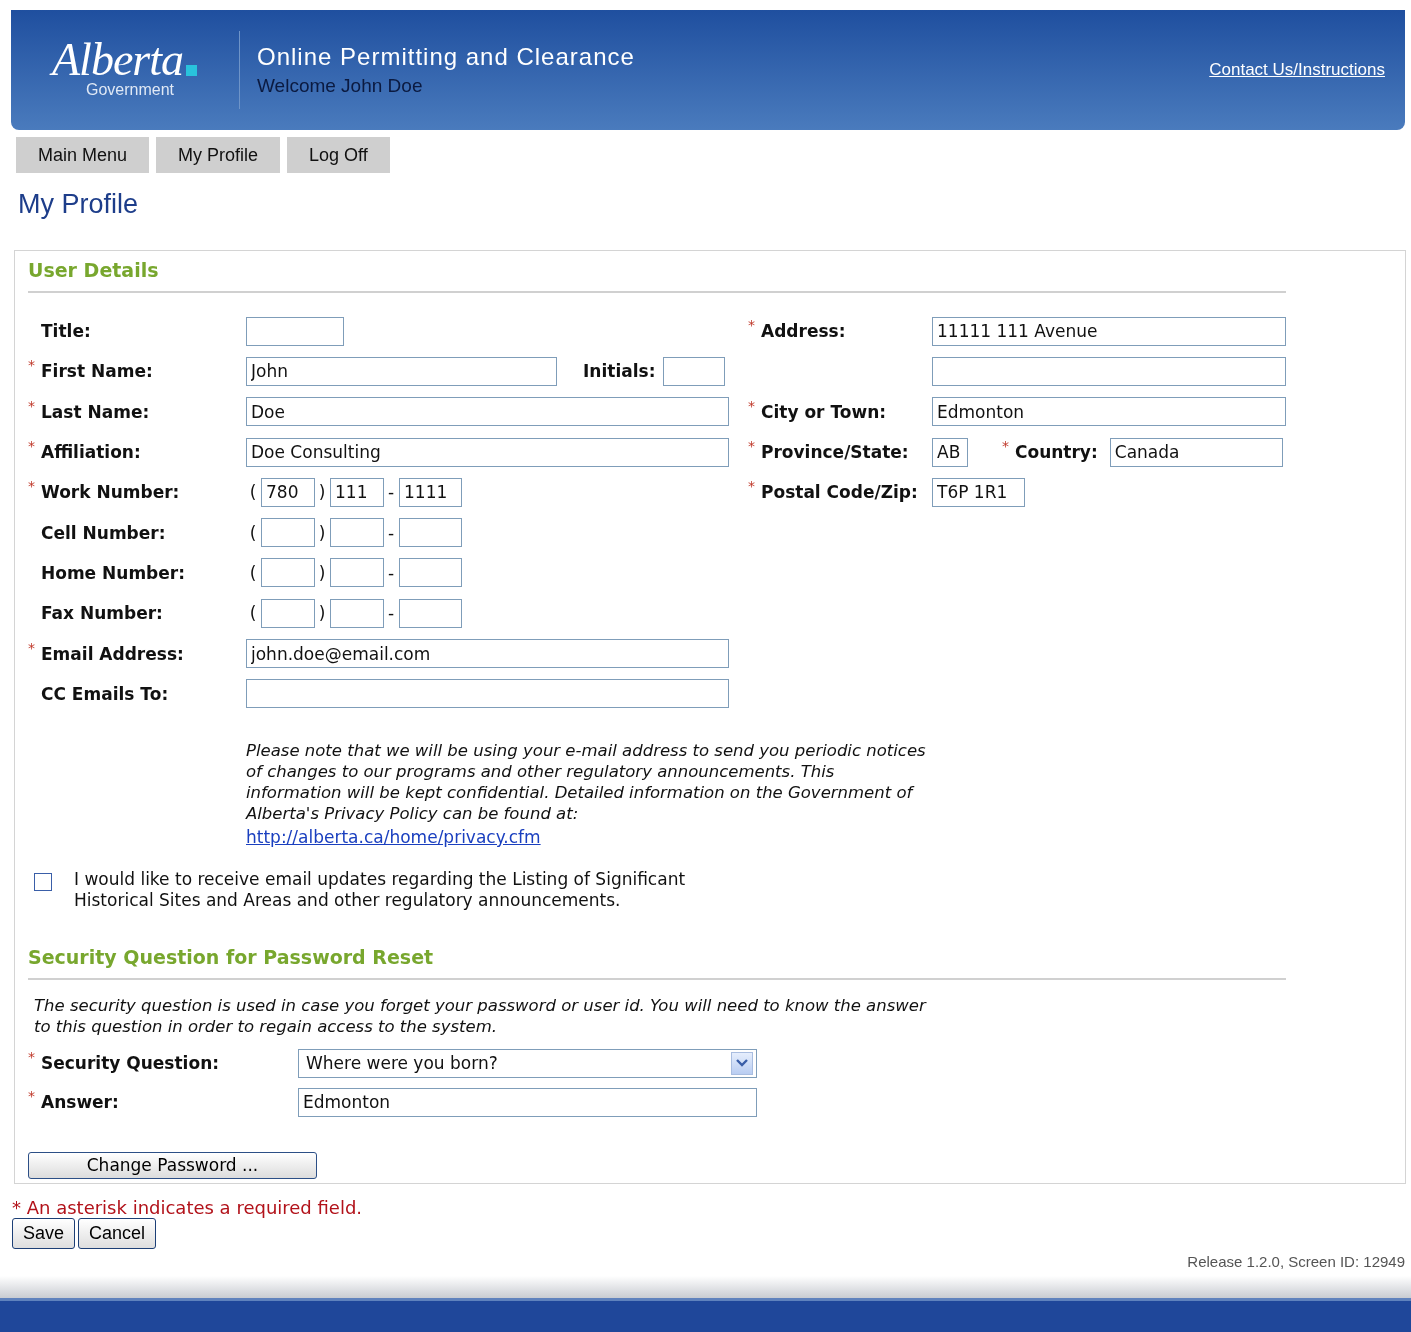 This screenshot has width=1411, height=1332. I want to click on field-label: Home Number:, so click(113, 572).